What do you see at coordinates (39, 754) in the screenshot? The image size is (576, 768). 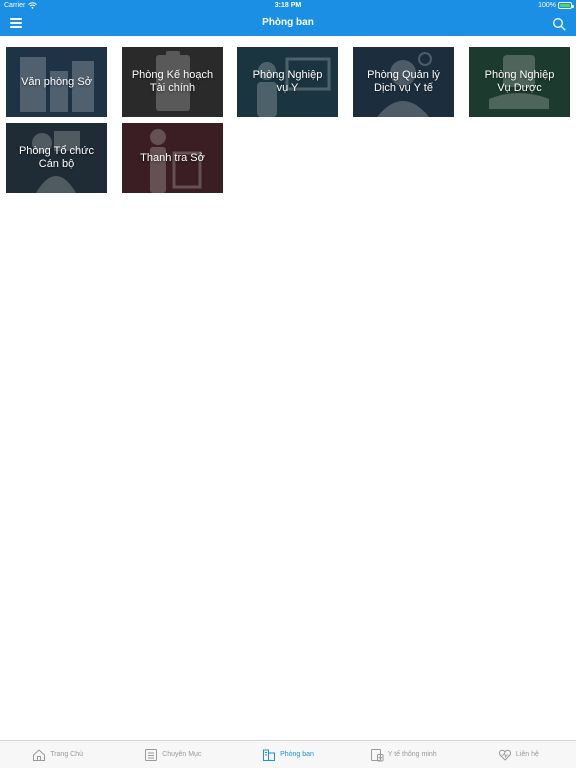 I see `home-icon` at bounding box center [39, 754].